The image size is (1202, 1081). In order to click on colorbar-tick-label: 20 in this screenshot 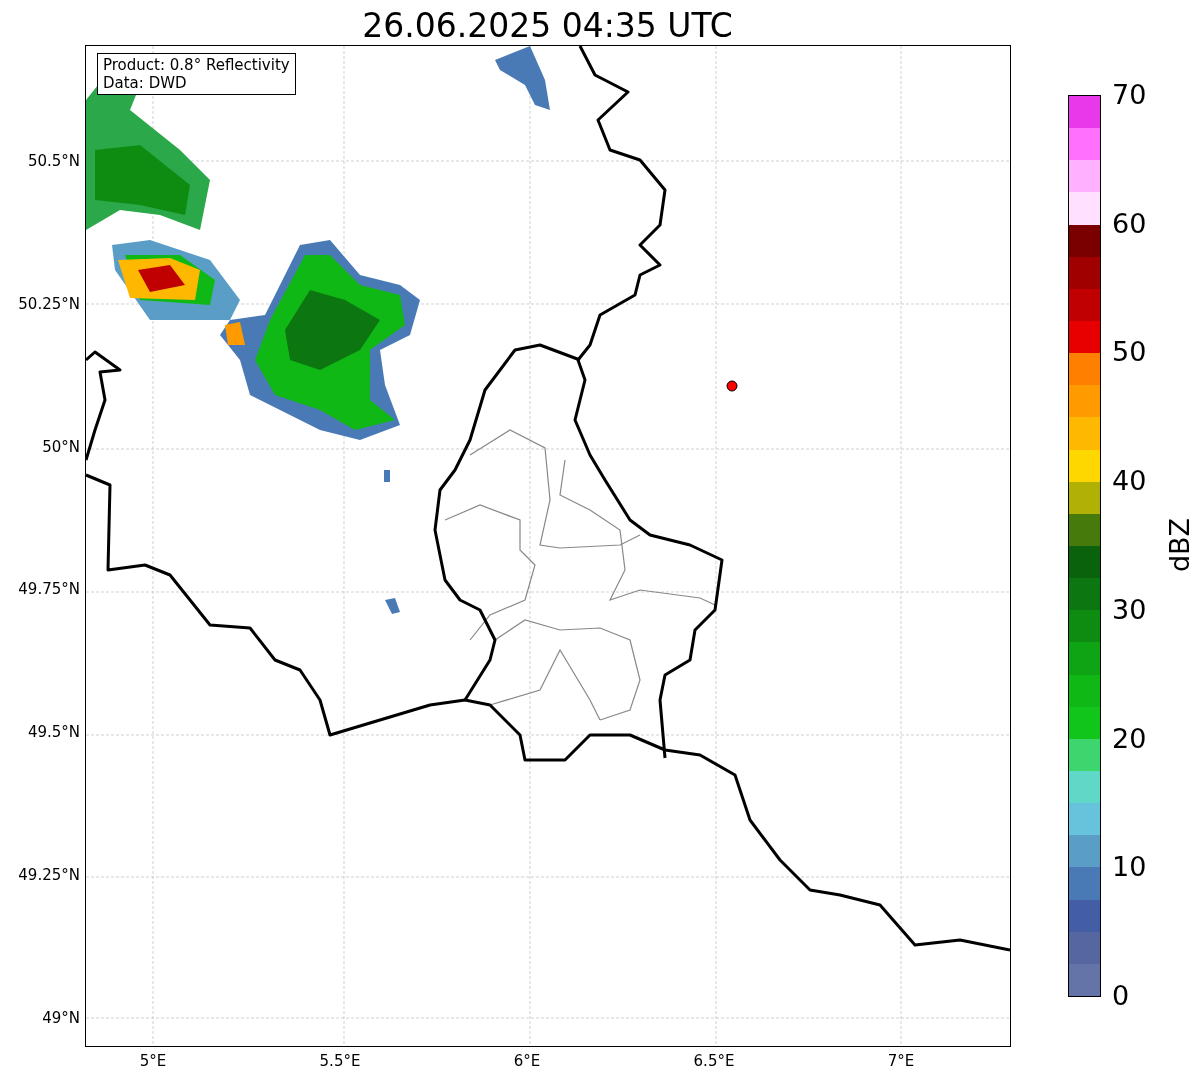, I will do `click(1129, 738)`.